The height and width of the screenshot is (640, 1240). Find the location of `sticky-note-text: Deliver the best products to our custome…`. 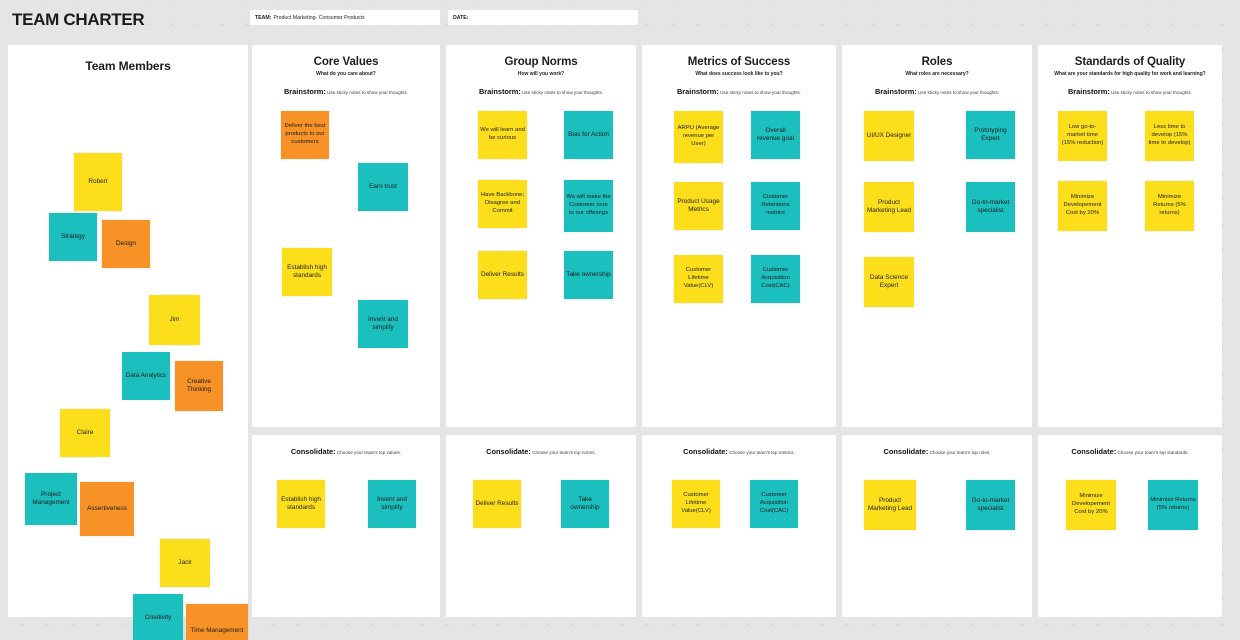

sticky-note-text: Deliver the best products to our custome… is located at coordinates (305, 134).